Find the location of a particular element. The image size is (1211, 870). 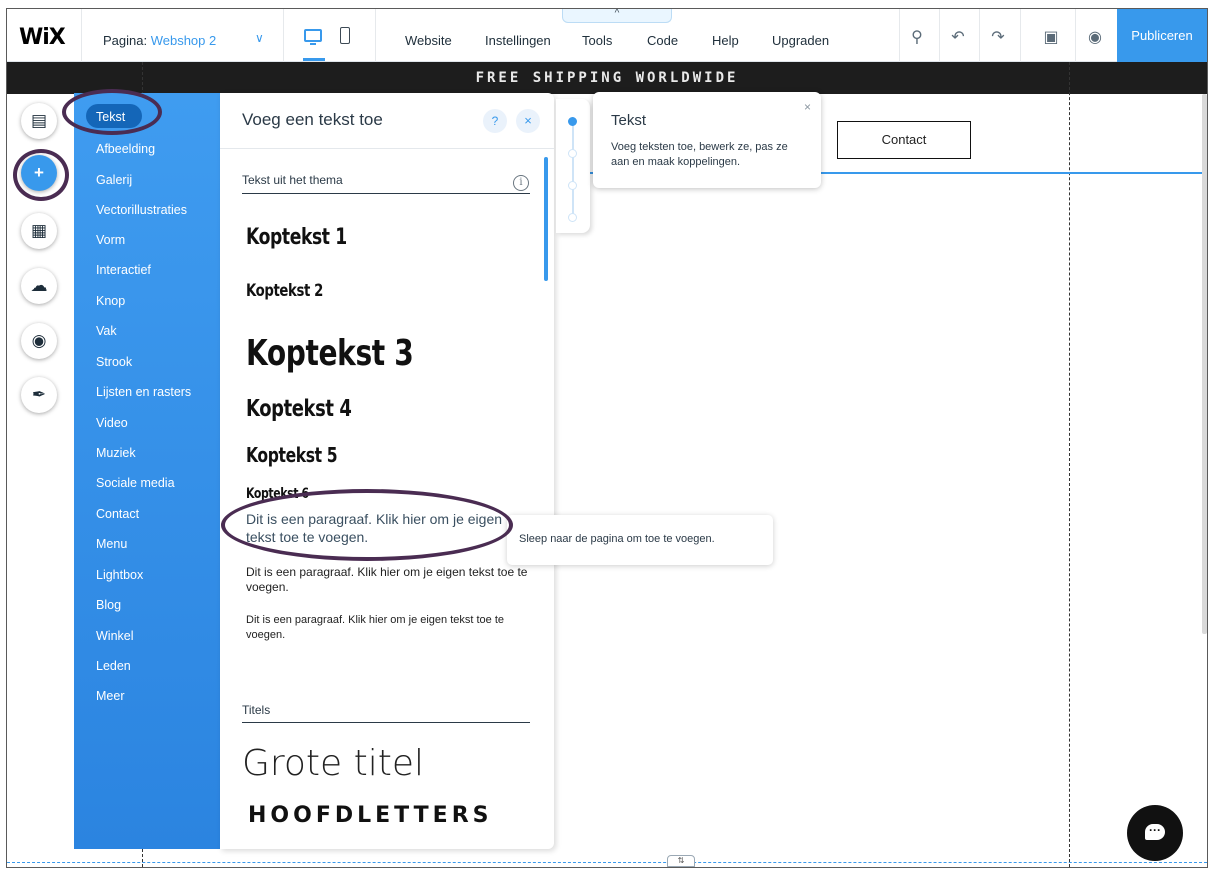

canvas-scrollbar is located at coordinates (1204, 364).